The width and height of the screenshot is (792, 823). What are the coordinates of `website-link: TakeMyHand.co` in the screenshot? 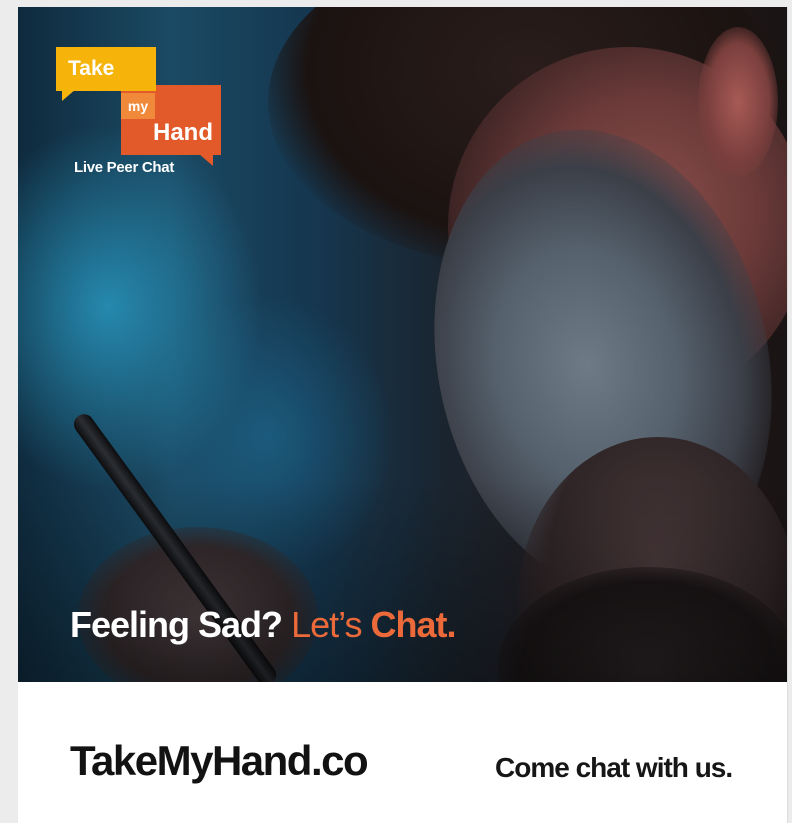 It's located at (219, 761).